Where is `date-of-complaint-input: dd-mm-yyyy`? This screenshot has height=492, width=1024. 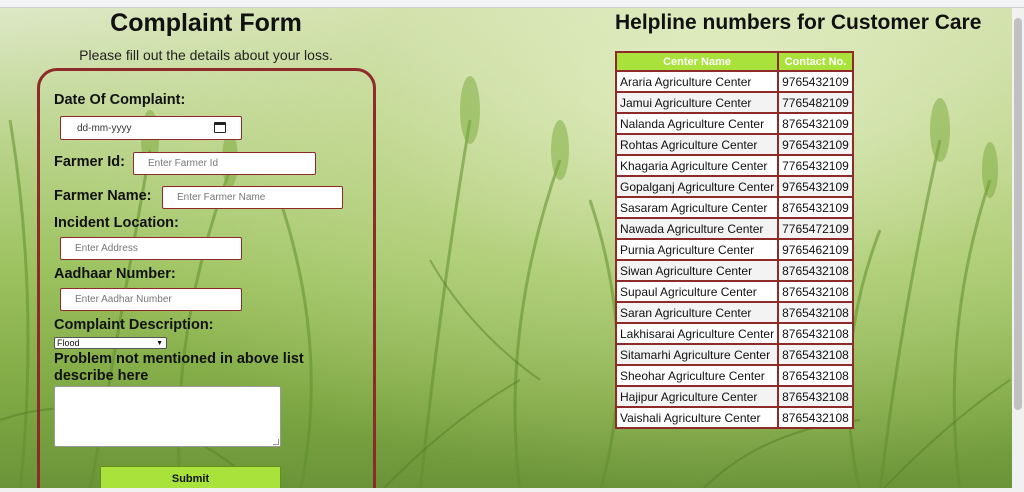
date-of-complaint-input: dd-mm-yyyy is located at coordinates (151, 128).